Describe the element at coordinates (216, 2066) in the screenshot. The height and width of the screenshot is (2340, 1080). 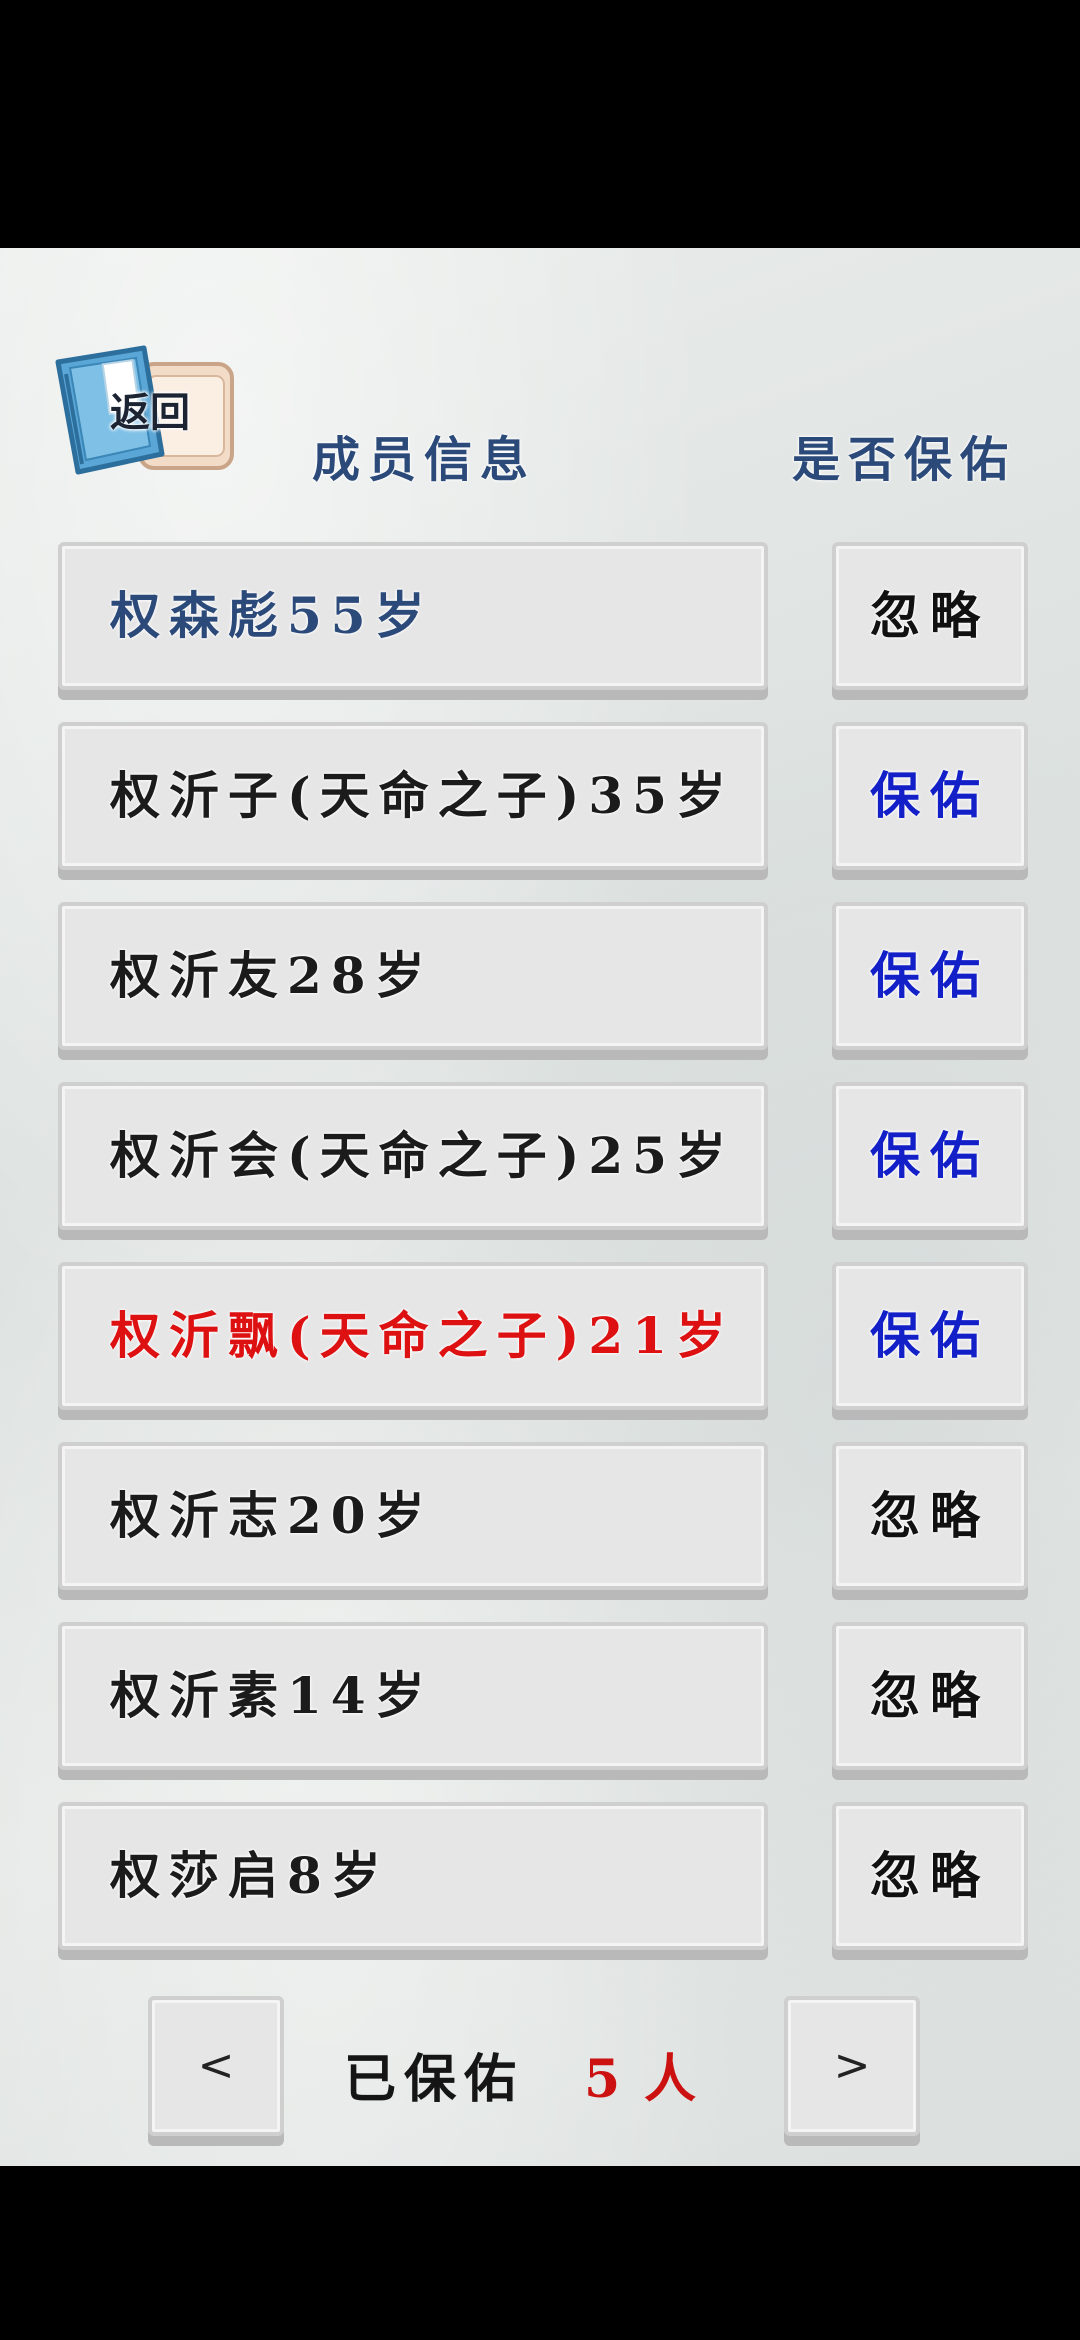
I see `prev-page-button: <` at that location.